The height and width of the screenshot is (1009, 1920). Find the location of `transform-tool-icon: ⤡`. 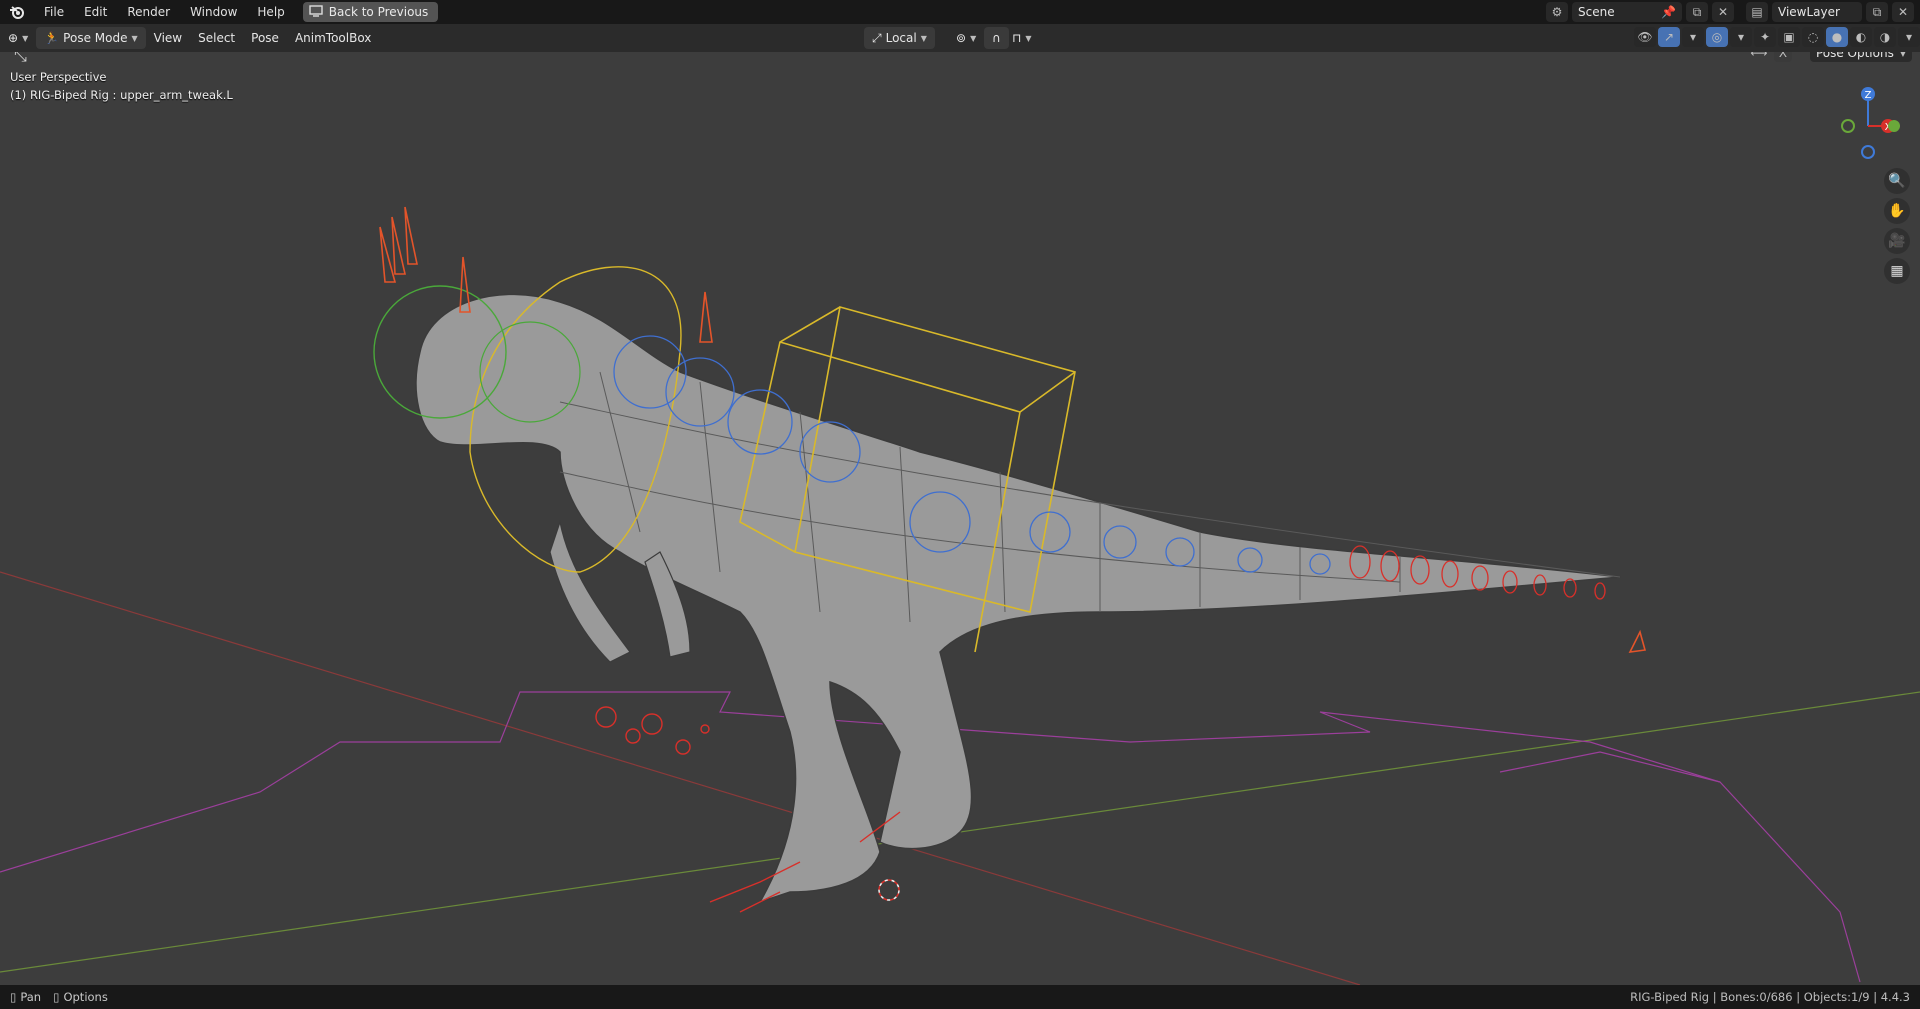

transform-tool-icon: ⤡ is located at coordinates (20, 59).